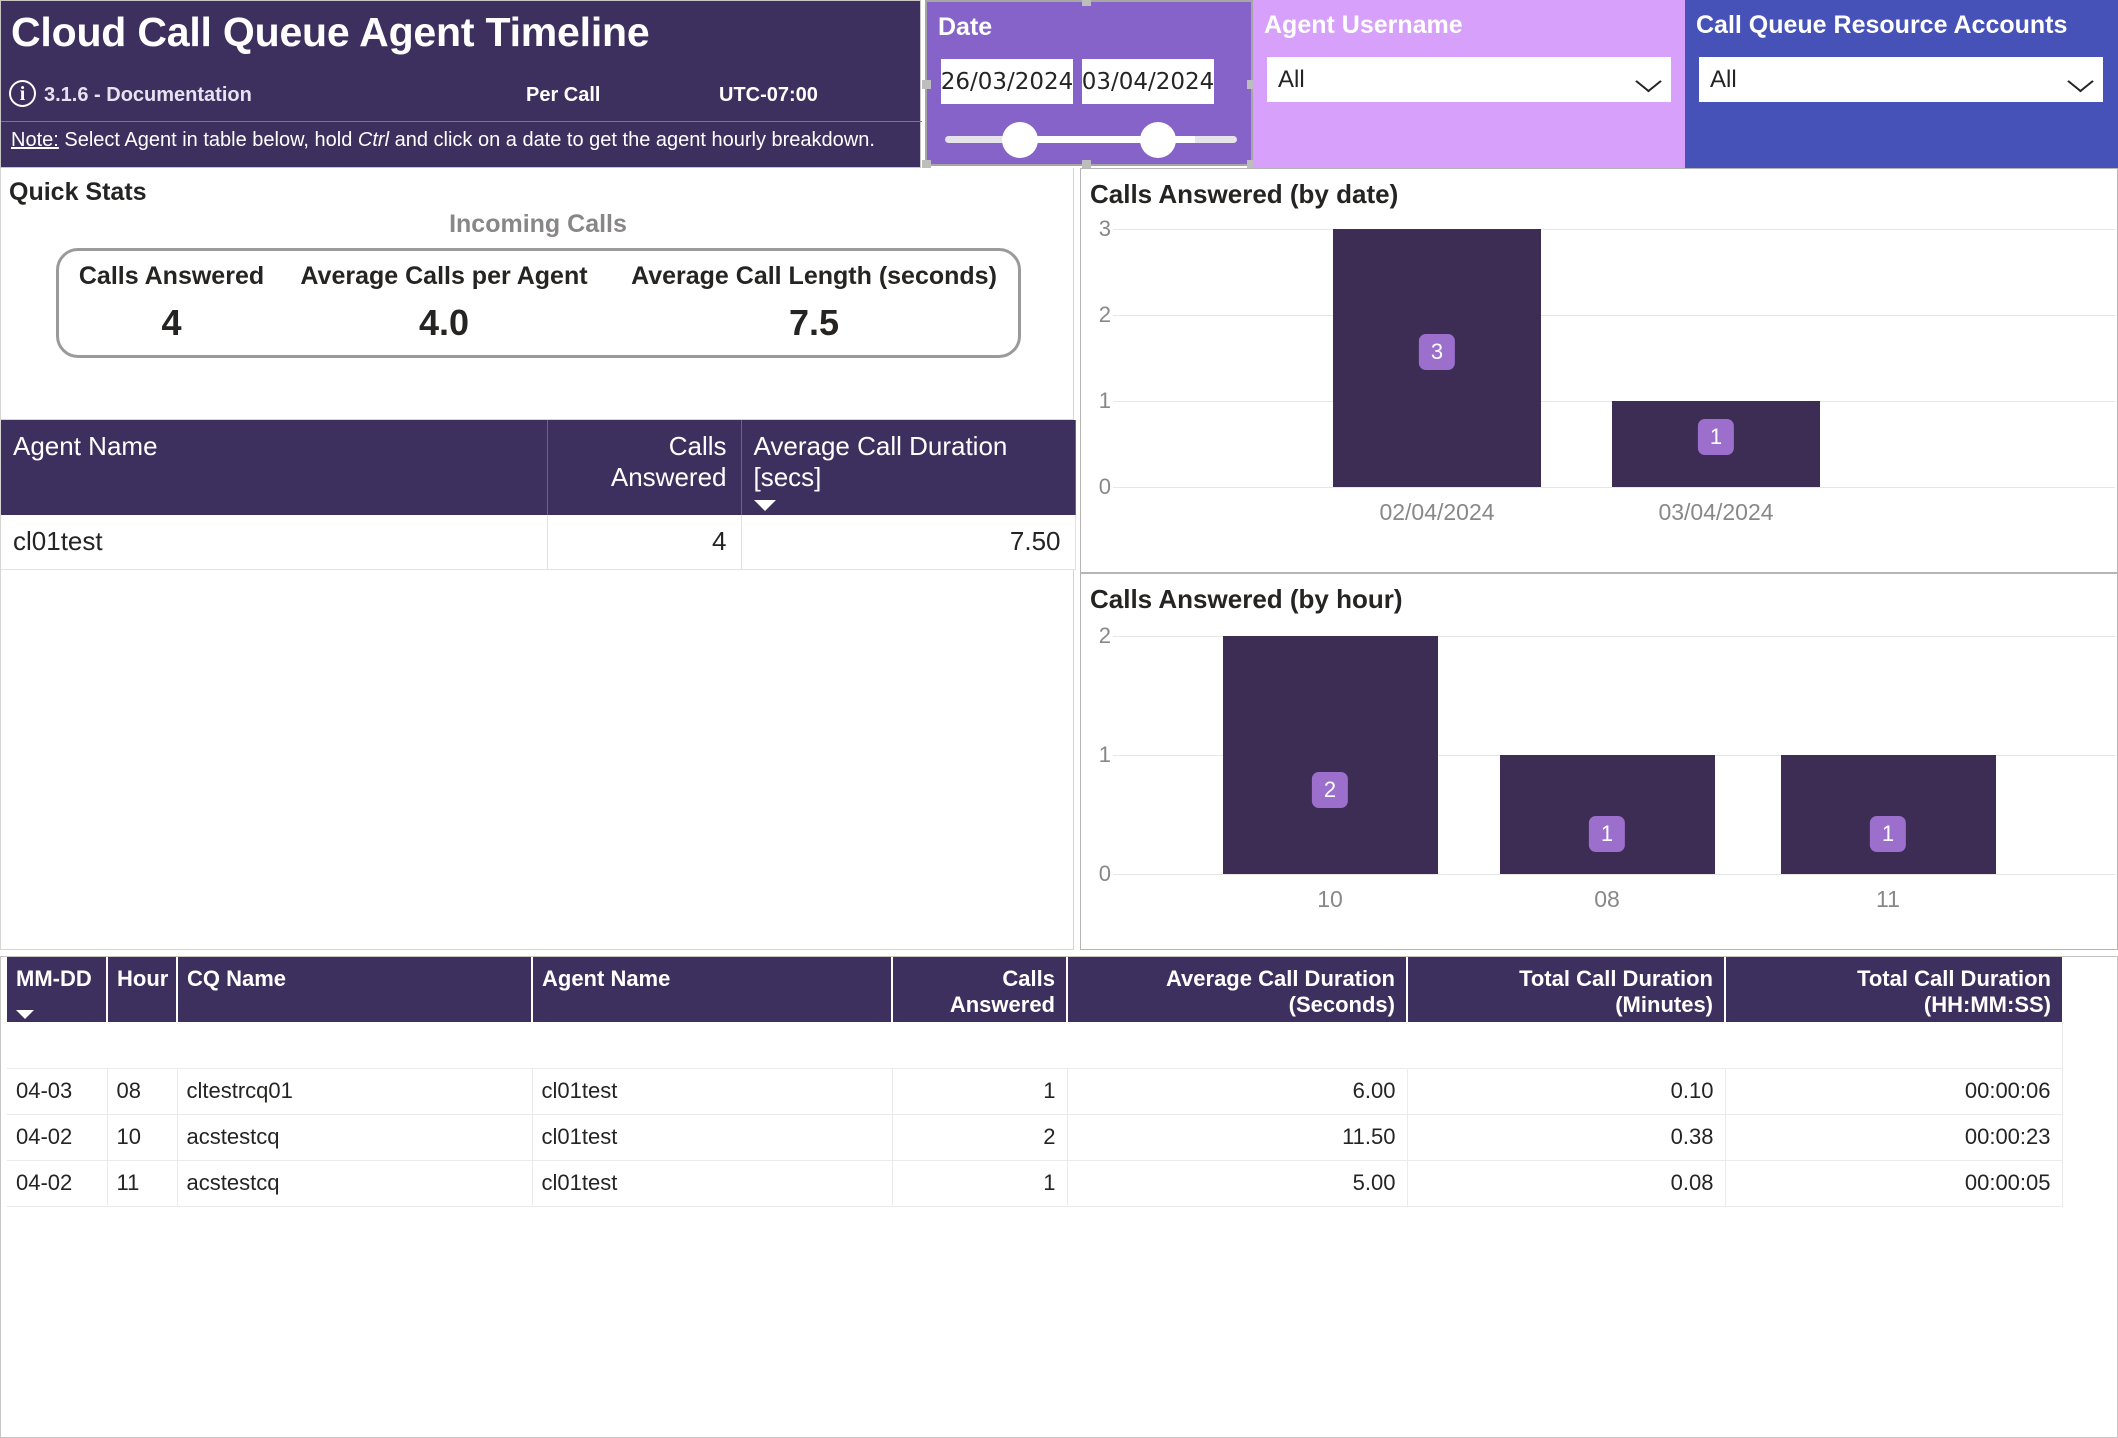  Describe the element at coordinates (1291, 79) in the screenshot. I see `agent-username-value: All` at that location.